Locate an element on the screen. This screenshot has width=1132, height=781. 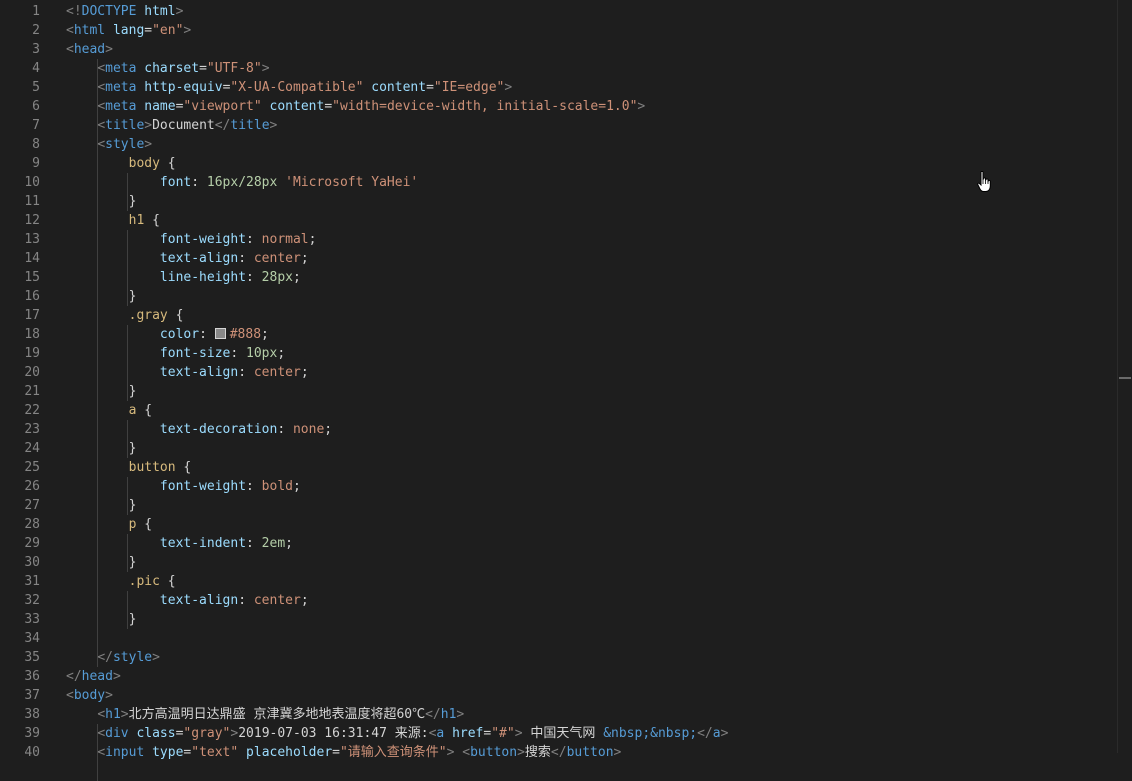
code-token: font-weight is located at coordinates (203, 486).